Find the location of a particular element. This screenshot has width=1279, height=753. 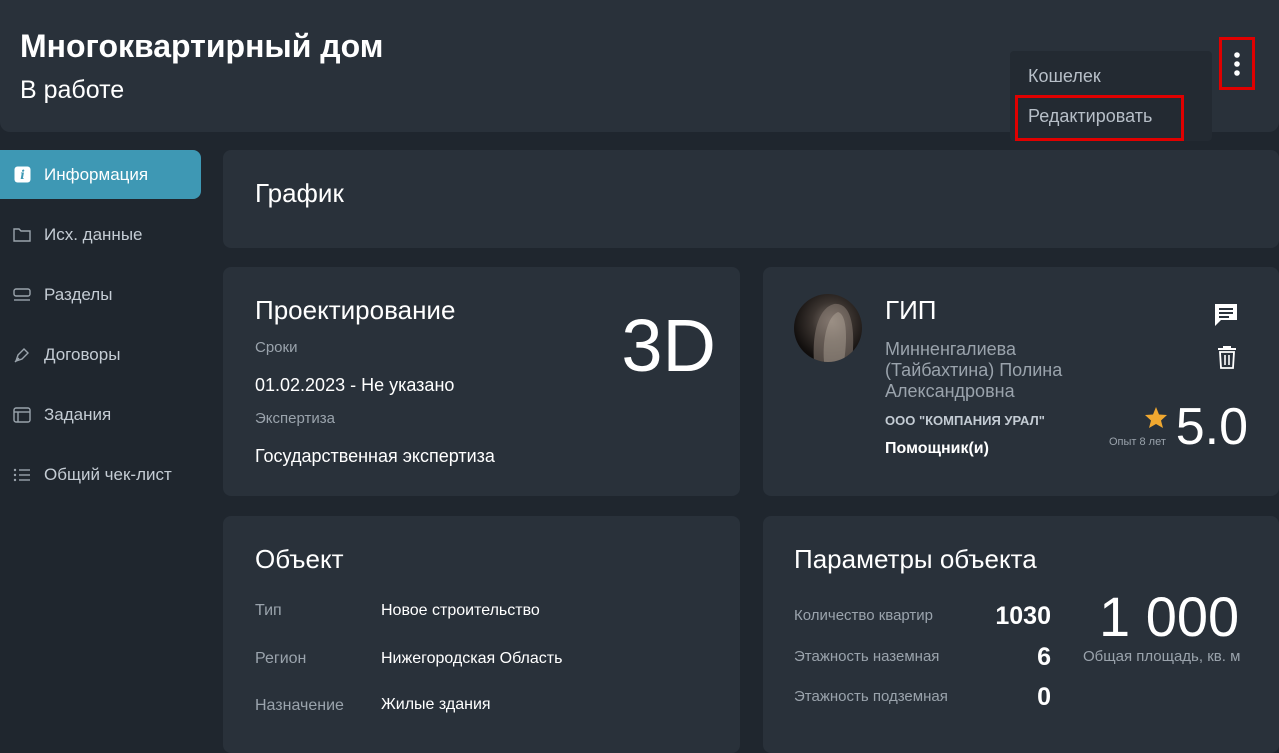

sidebar-item-source-data: Исх. данные is located at coordinates (102, 234).